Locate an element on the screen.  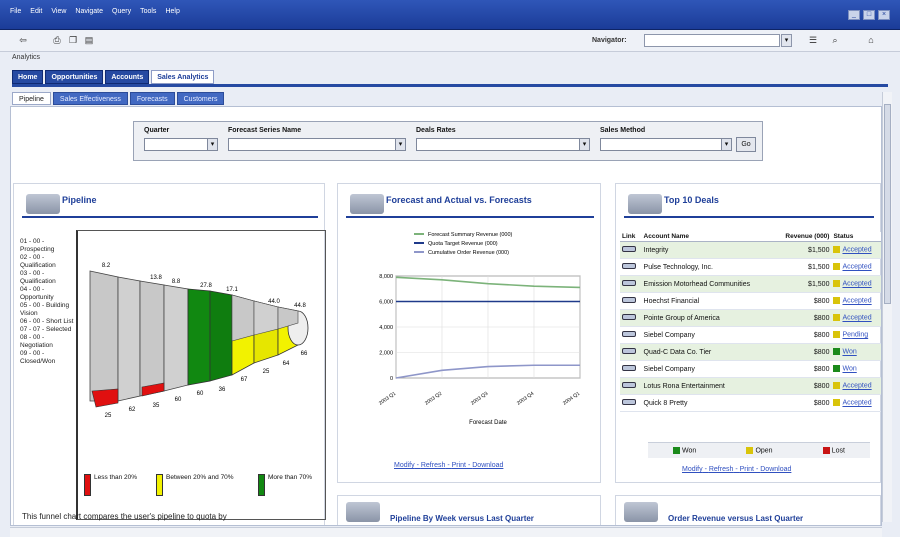
menu-tools: Tools is located at coordinates (148, 11).